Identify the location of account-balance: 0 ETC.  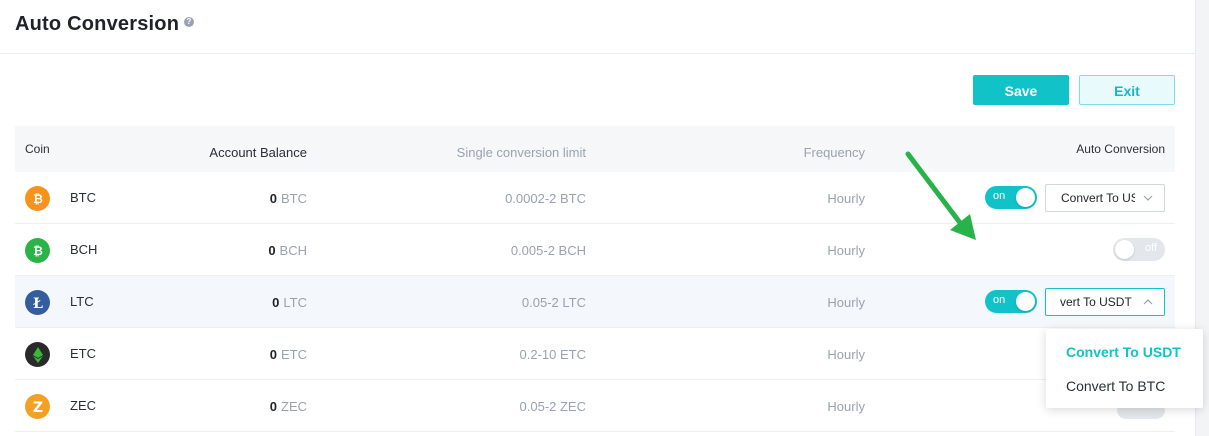
(288, 354).